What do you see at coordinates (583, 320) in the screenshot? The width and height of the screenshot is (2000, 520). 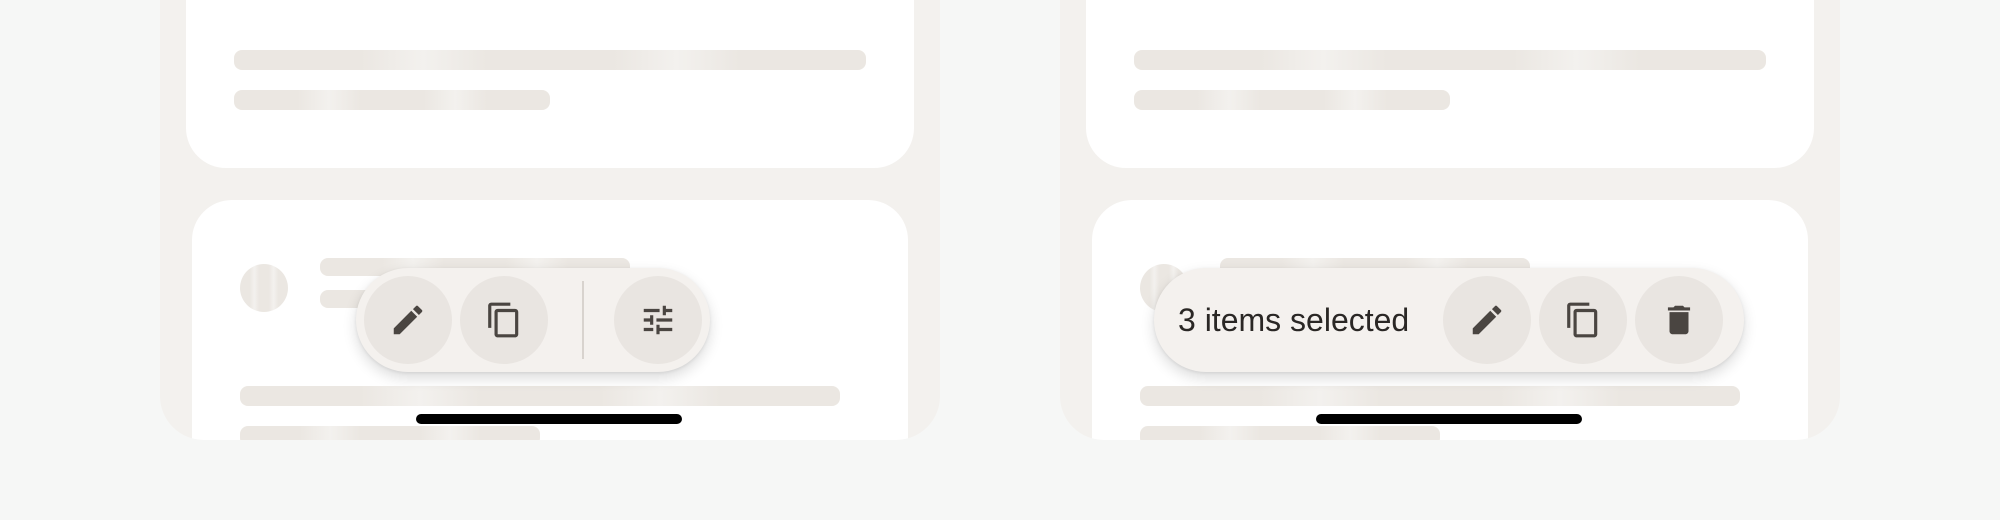 I see `toolbar-divider` at bounding box center [583, 320].